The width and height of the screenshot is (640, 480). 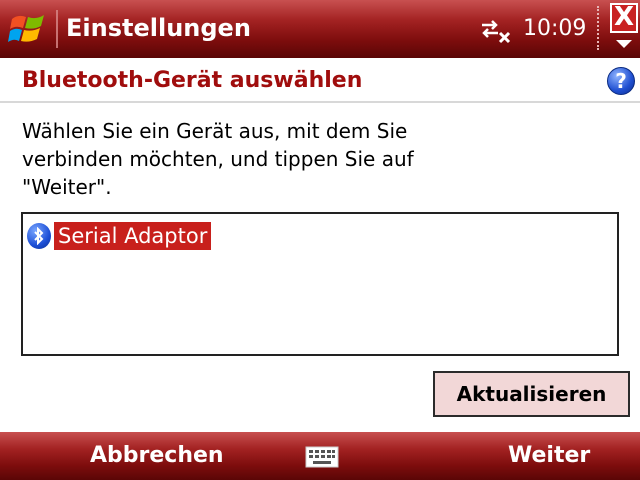 I want to click on title-separator-right, so click(x=599, y=28).